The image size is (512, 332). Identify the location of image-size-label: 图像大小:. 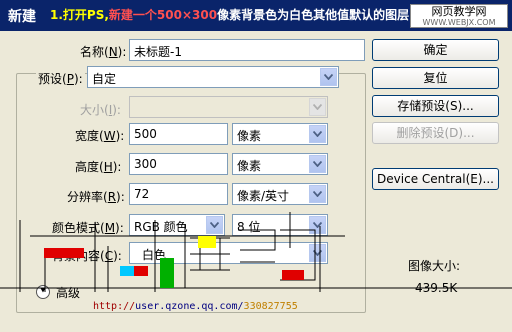
(434, 266).